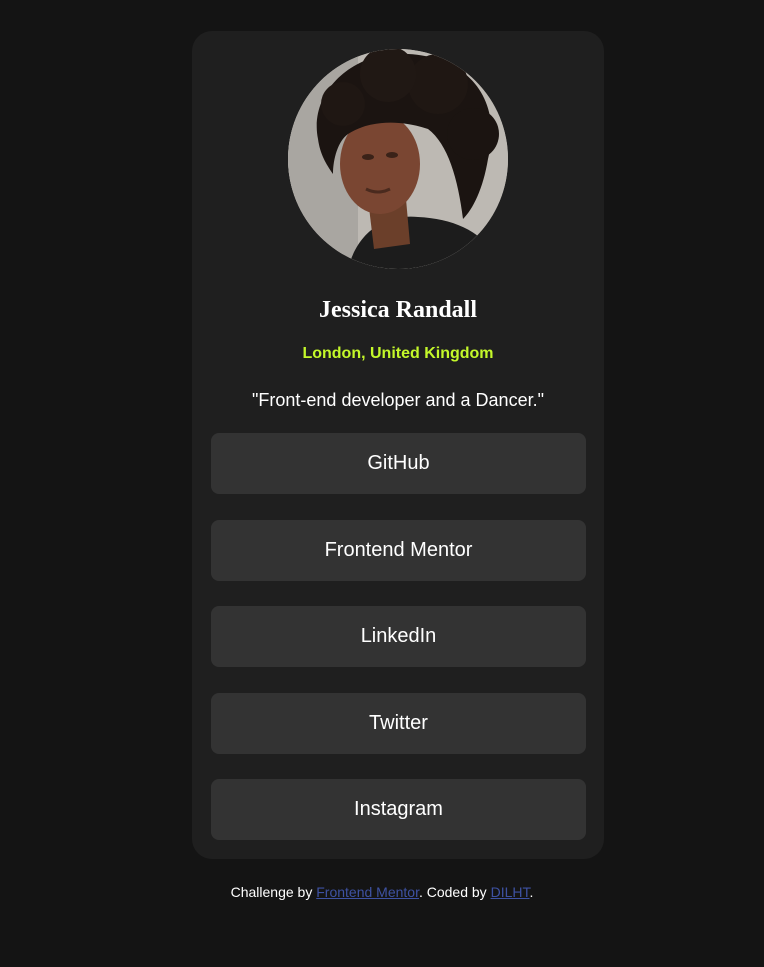  Describe the element at coordinates (398, 463) in the screenshot. I see `github-link-button: GitHub` at that location.